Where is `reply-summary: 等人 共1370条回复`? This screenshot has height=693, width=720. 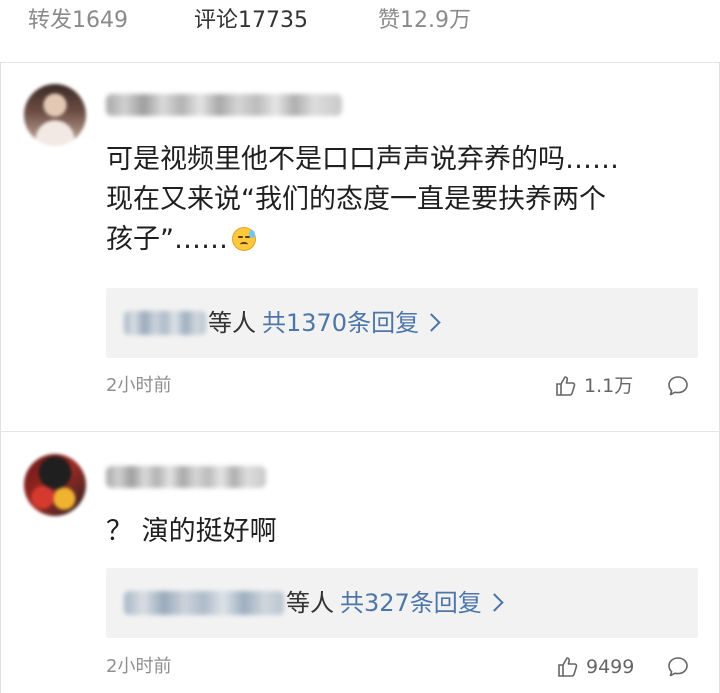
reply-summary: 等人 共1370条回复 is located at coordinates (324, 323).